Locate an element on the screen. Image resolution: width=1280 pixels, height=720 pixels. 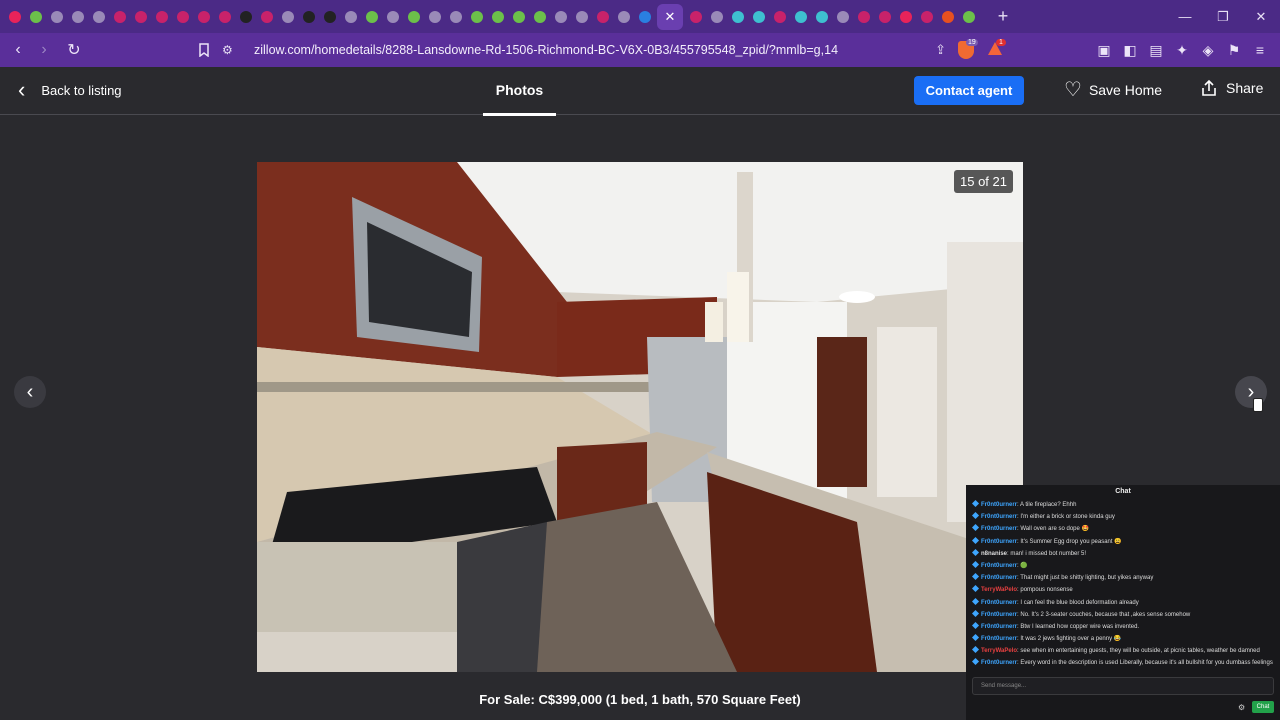
back-icon: ‹ is located at coordinates (18, 50).